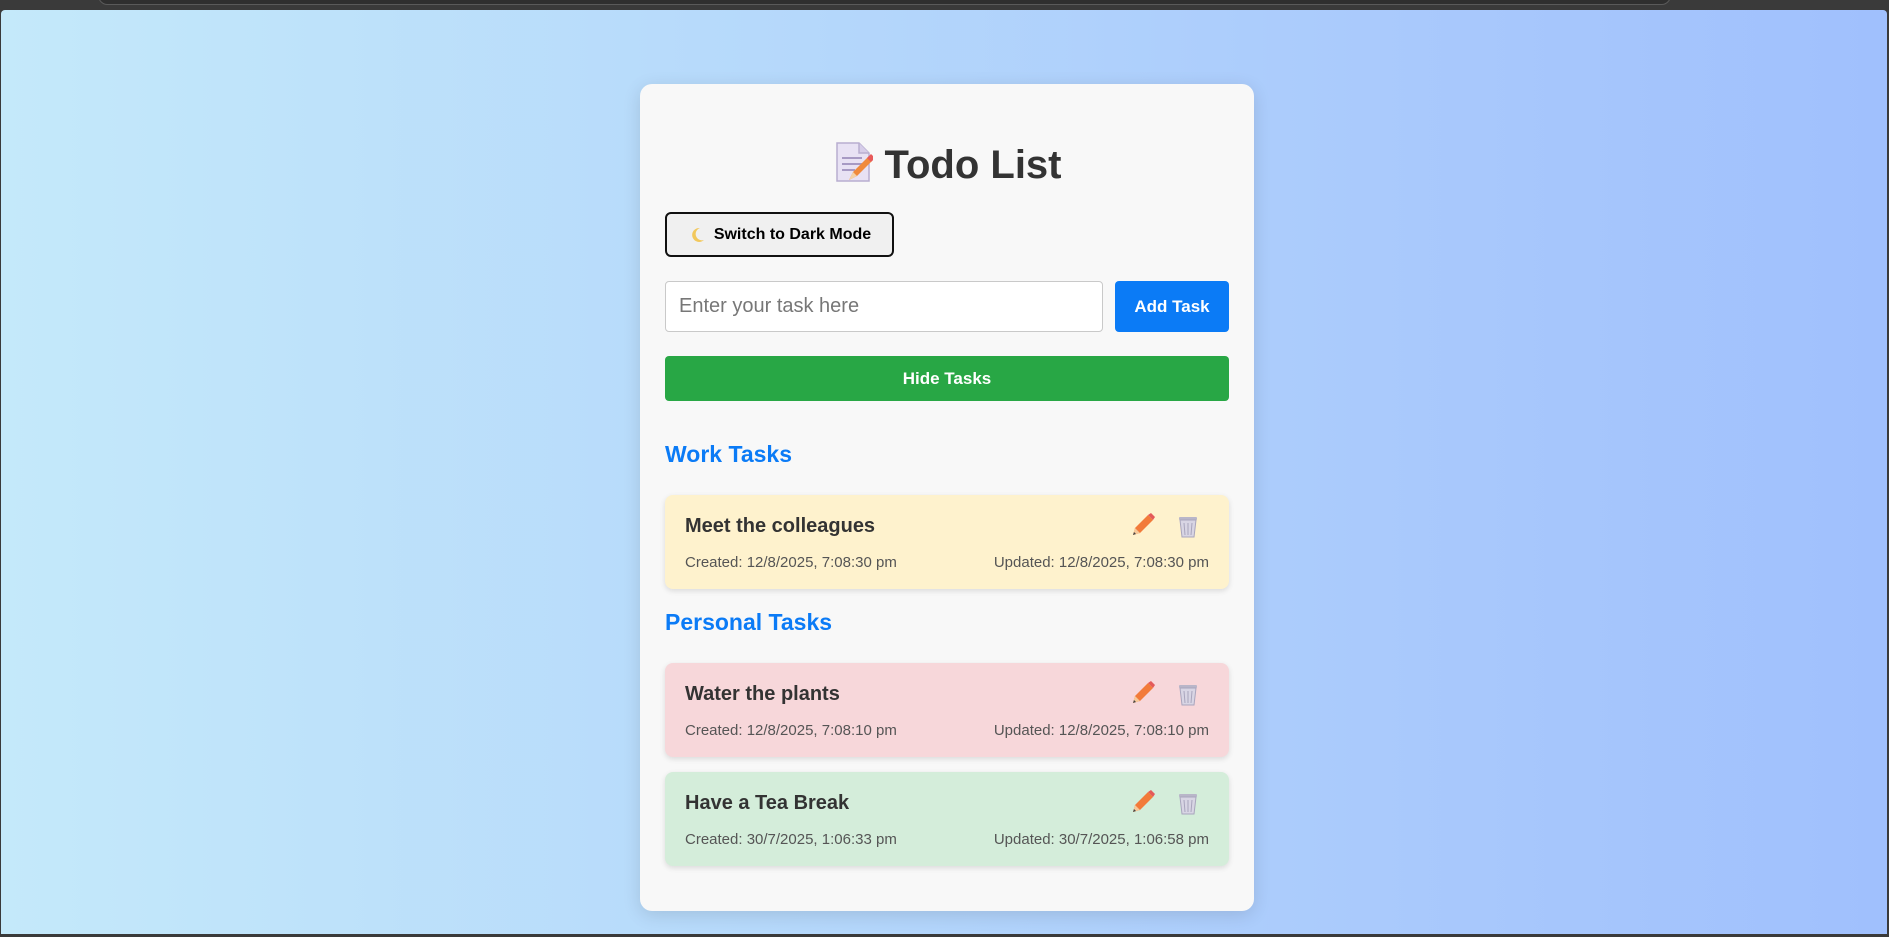 This screenshot has height=937, width=1889. What do you see at coordinates (1101, 562) in the screenshot?
I see `task-updated-timestamp: Updated: 12/8/2025, 7:08:30 pm` at bounding box center [1101, 562].